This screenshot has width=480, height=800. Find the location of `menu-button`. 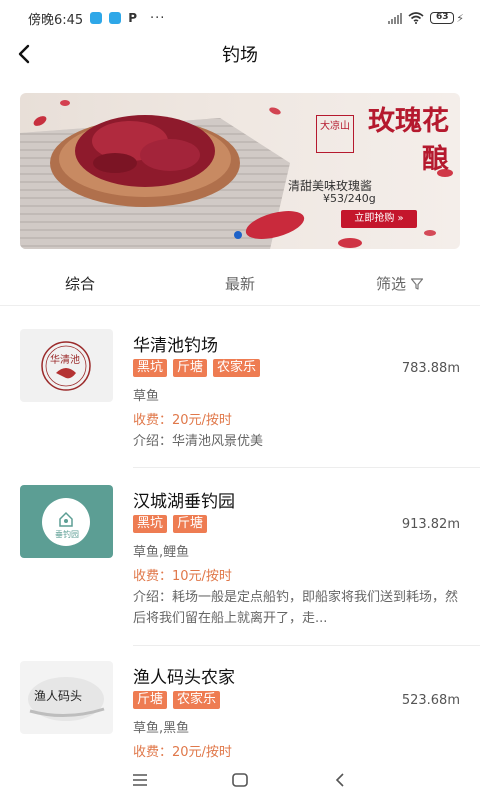

menu-button is located at coordinates (140, 780).